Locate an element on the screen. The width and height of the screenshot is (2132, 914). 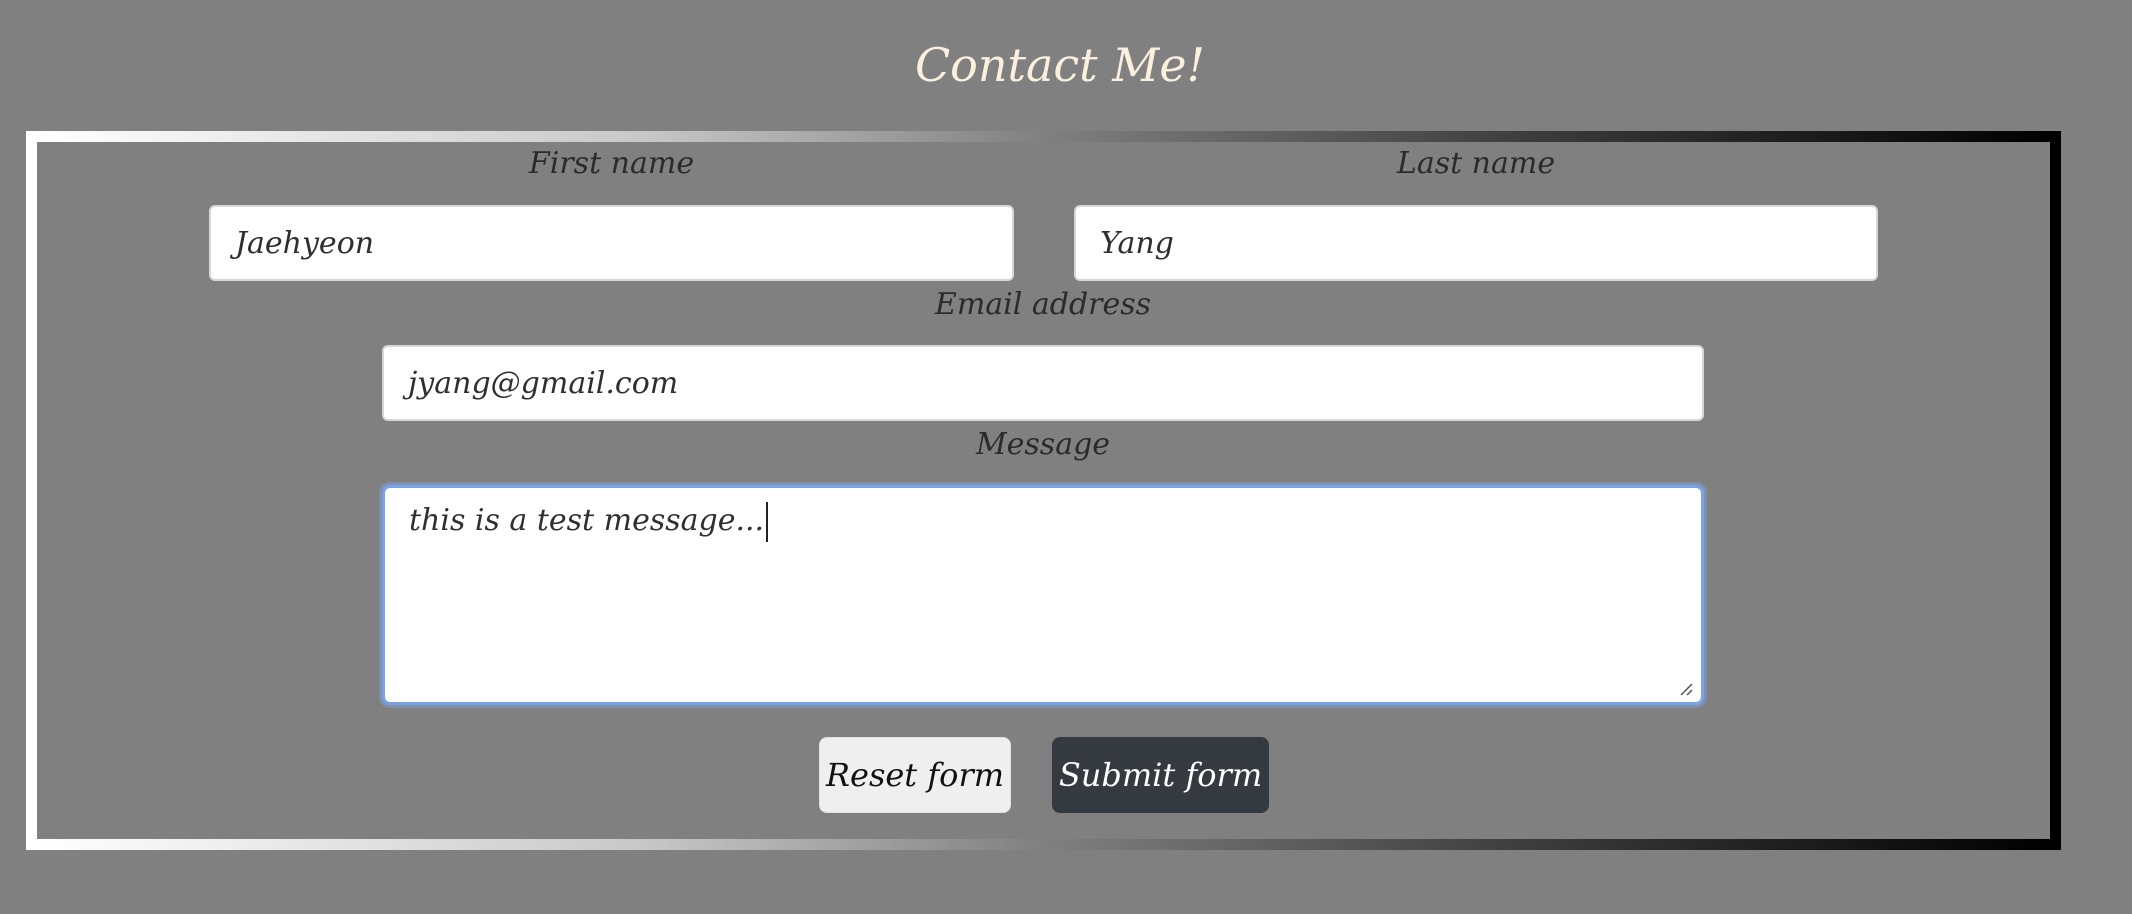
submit-form-button: Submit form is located at coordinates (1160, 775).